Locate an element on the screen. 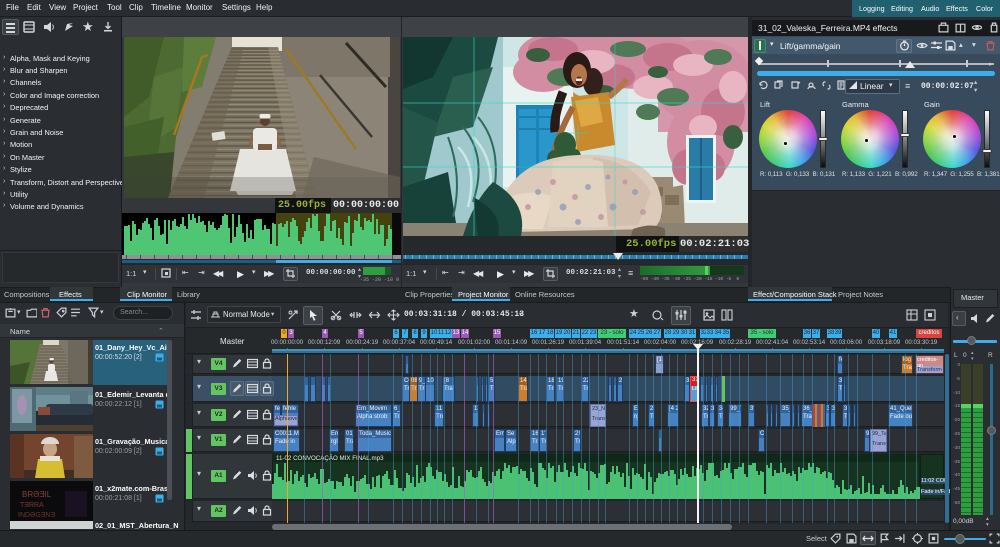 The width and height of the screenshot is (1000, 547). svg-text: INDƏGƎNƎ is located at coordinates (36, 515).